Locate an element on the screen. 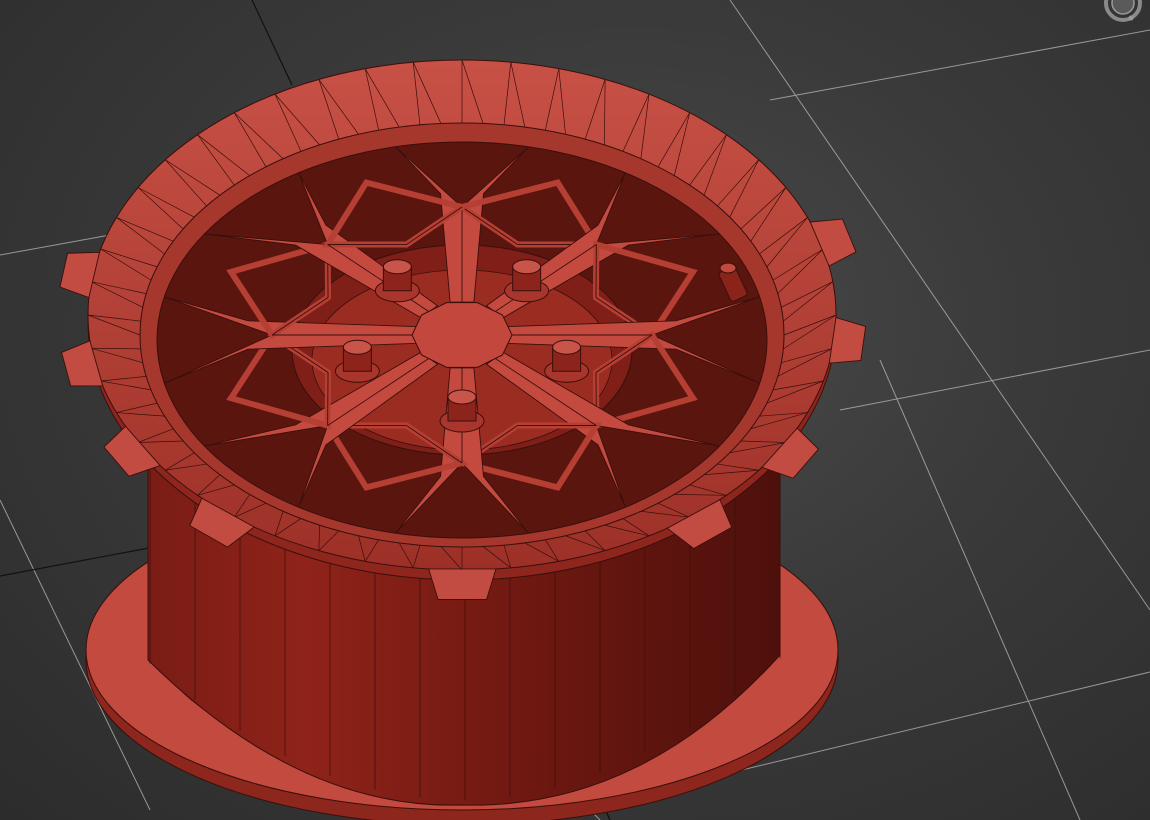 Image resolution: width=1150 pixels, height=820 pixels. viewcube-icon is located at coordinates (1123, 12).